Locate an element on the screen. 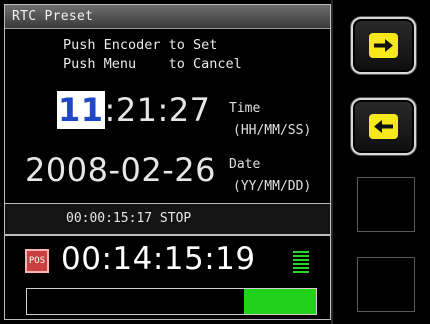 The height and width of the screenshot is (324, 430). back-button is located at coordinates (383, 126).